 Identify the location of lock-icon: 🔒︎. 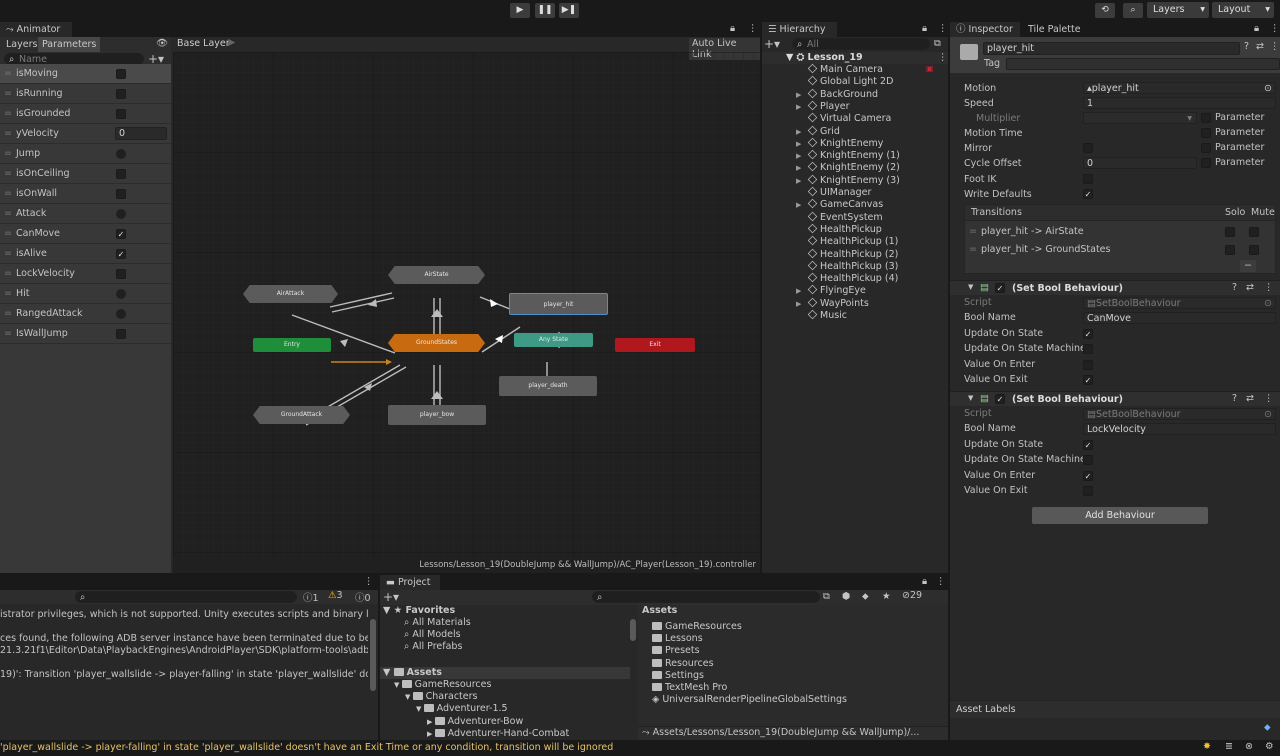
(732, 28).